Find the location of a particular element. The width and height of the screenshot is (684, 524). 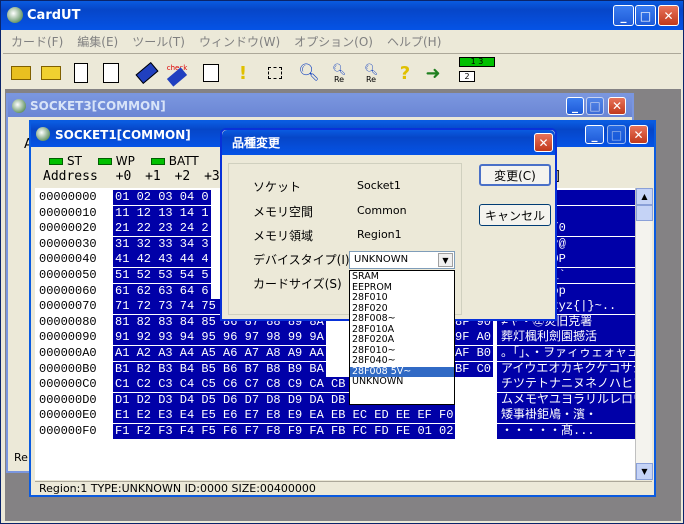

offset-2: +2 is located at coordinates (182, 176).